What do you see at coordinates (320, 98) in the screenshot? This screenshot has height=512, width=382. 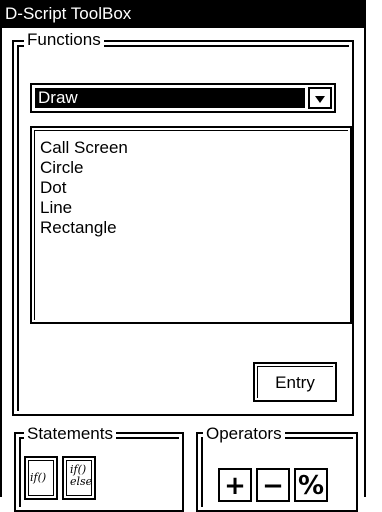 I see `chevron-down-icon` at bounding box center [320, 98].